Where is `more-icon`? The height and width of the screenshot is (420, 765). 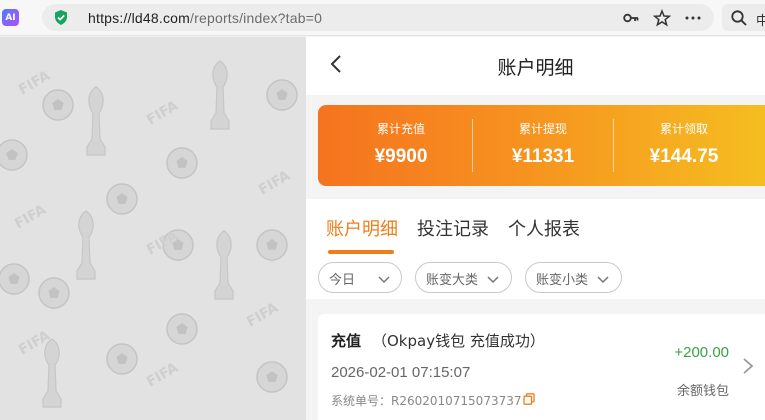 more-icon is located at coordinates (693, 18).